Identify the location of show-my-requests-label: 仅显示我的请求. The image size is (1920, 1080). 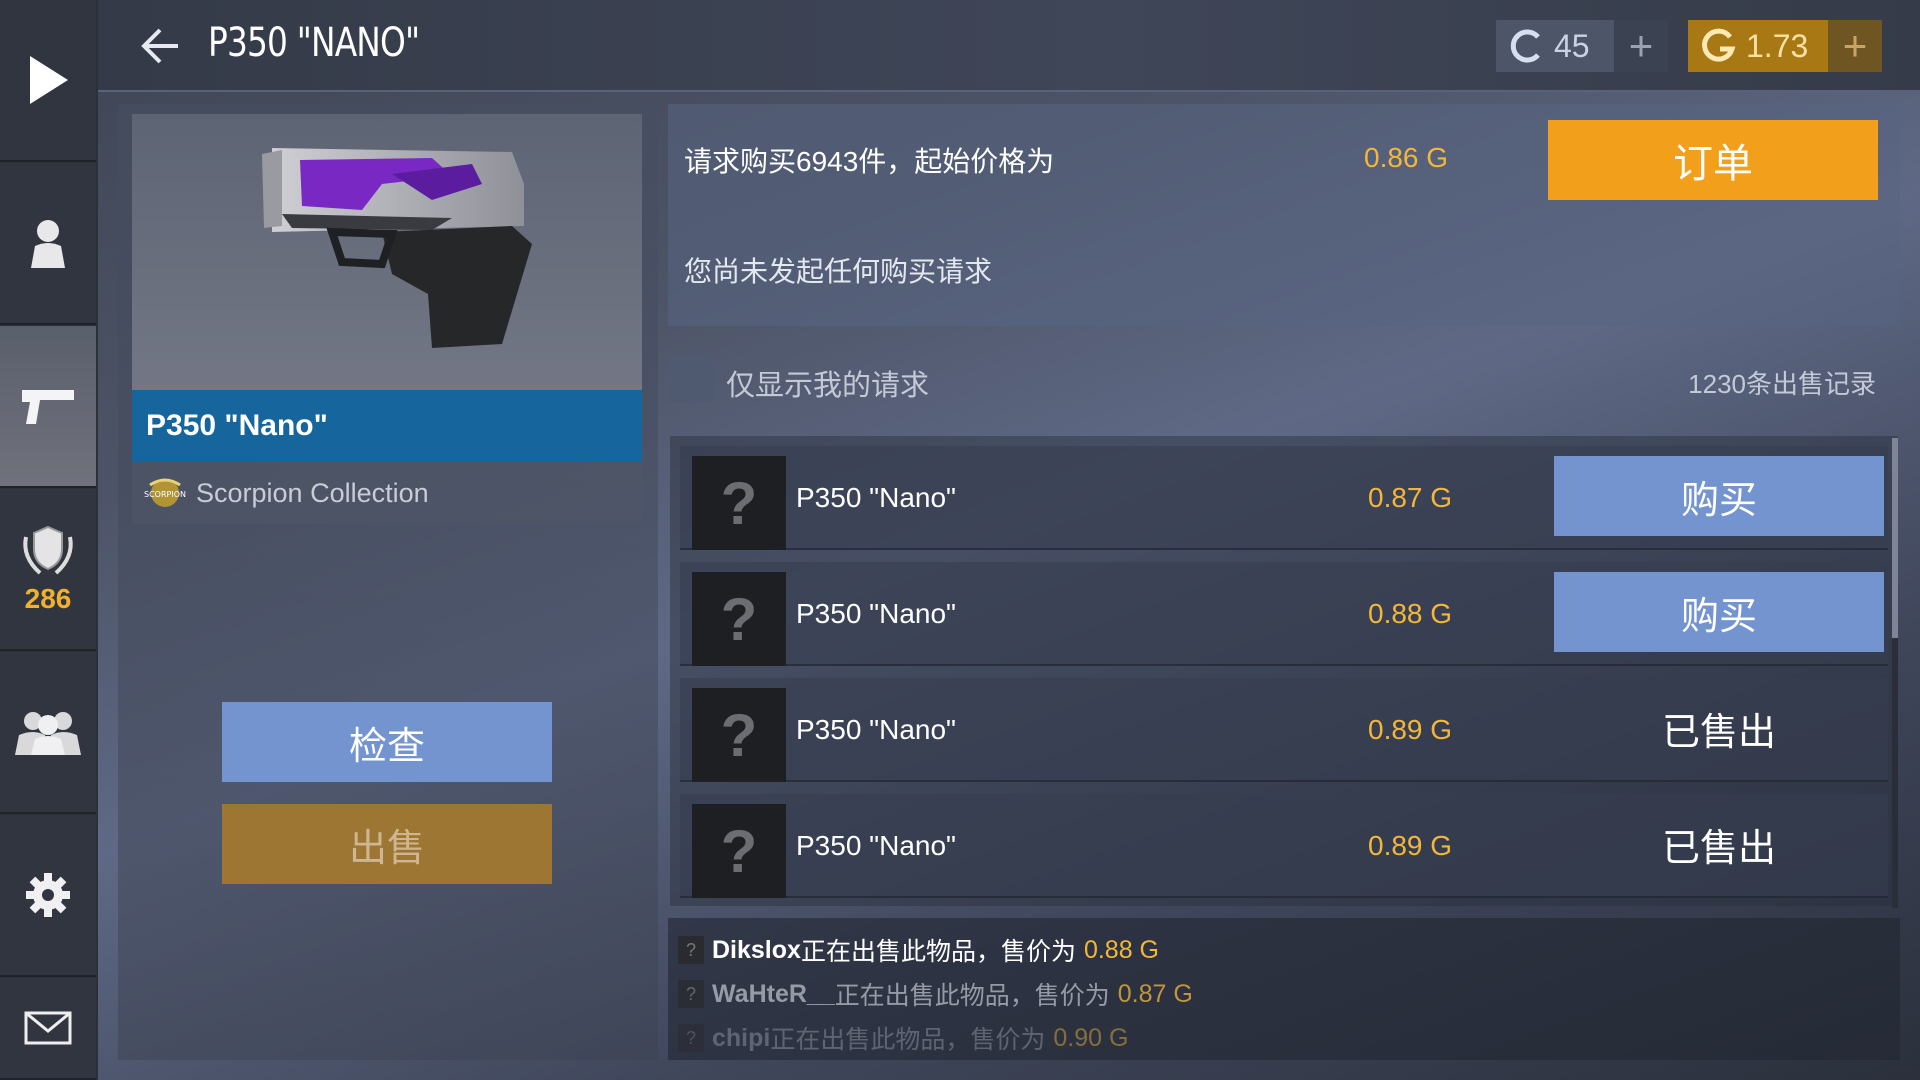
(827, 383).